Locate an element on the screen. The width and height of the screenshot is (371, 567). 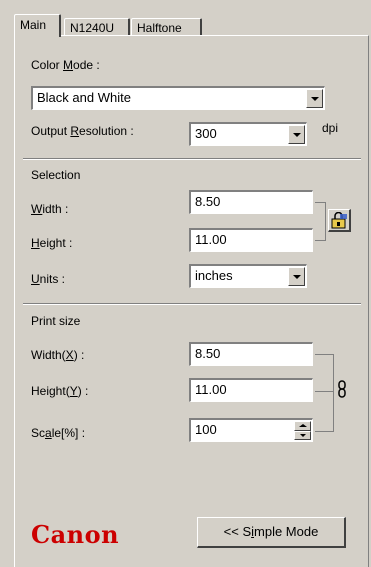
print-size-bracket-mid is located at coordinates (324, 391).